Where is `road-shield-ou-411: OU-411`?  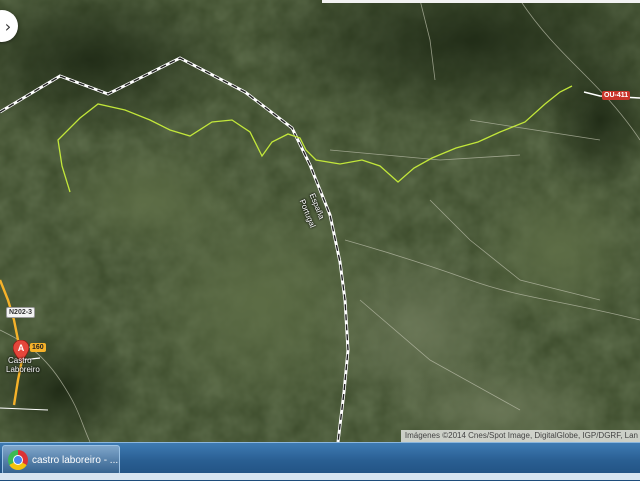 road-shield-ou-411: OU-411 is located at coordinates (616, 95).